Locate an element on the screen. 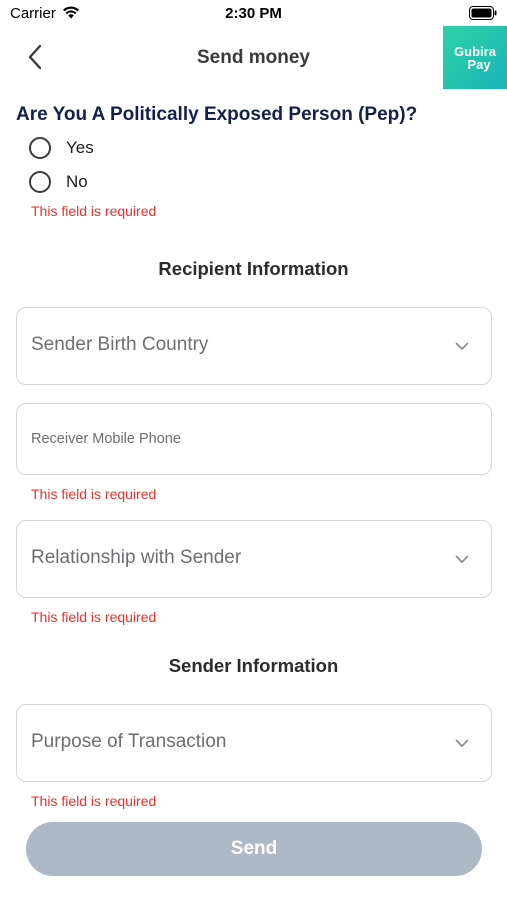 The width and height of the screenshot is (507, 900). mobile-phone-error: This field is required is located at coordinates (94, 494).